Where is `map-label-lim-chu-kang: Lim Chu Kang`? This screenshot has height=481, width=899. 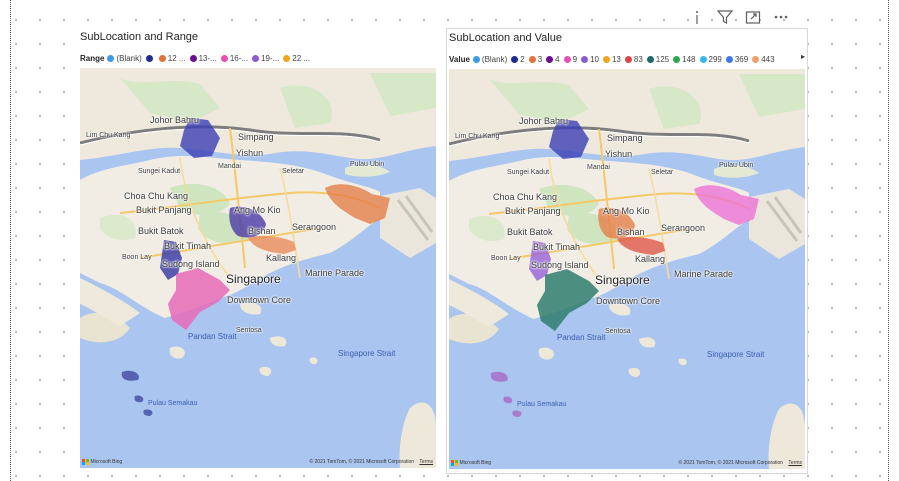 map-label-lim-chu-kang: Lim Chu Kang is located at coordinates (108, 135).